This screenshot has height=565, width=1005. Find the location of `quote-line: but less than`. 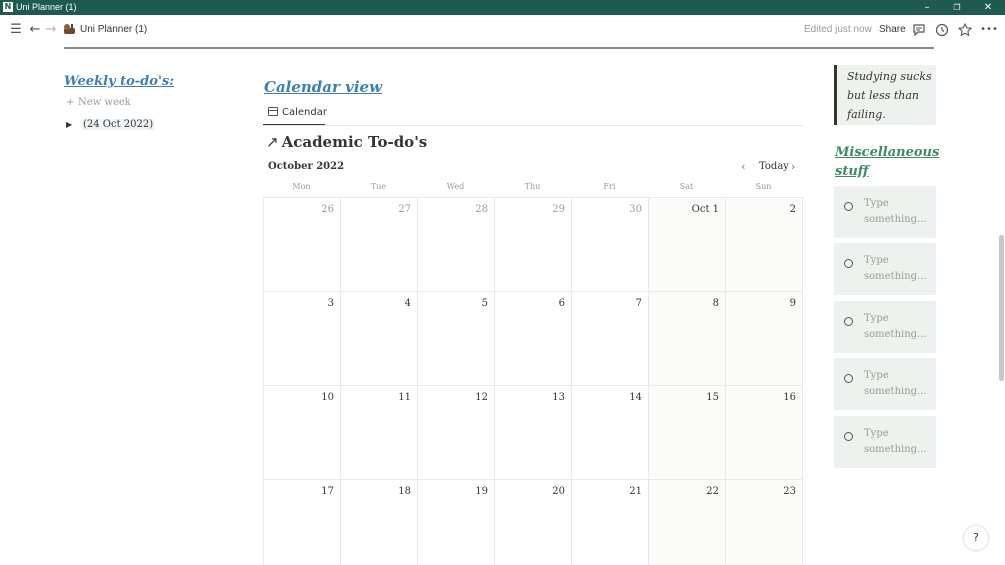

quote-line: but less than is located at coordinates (883, 95).